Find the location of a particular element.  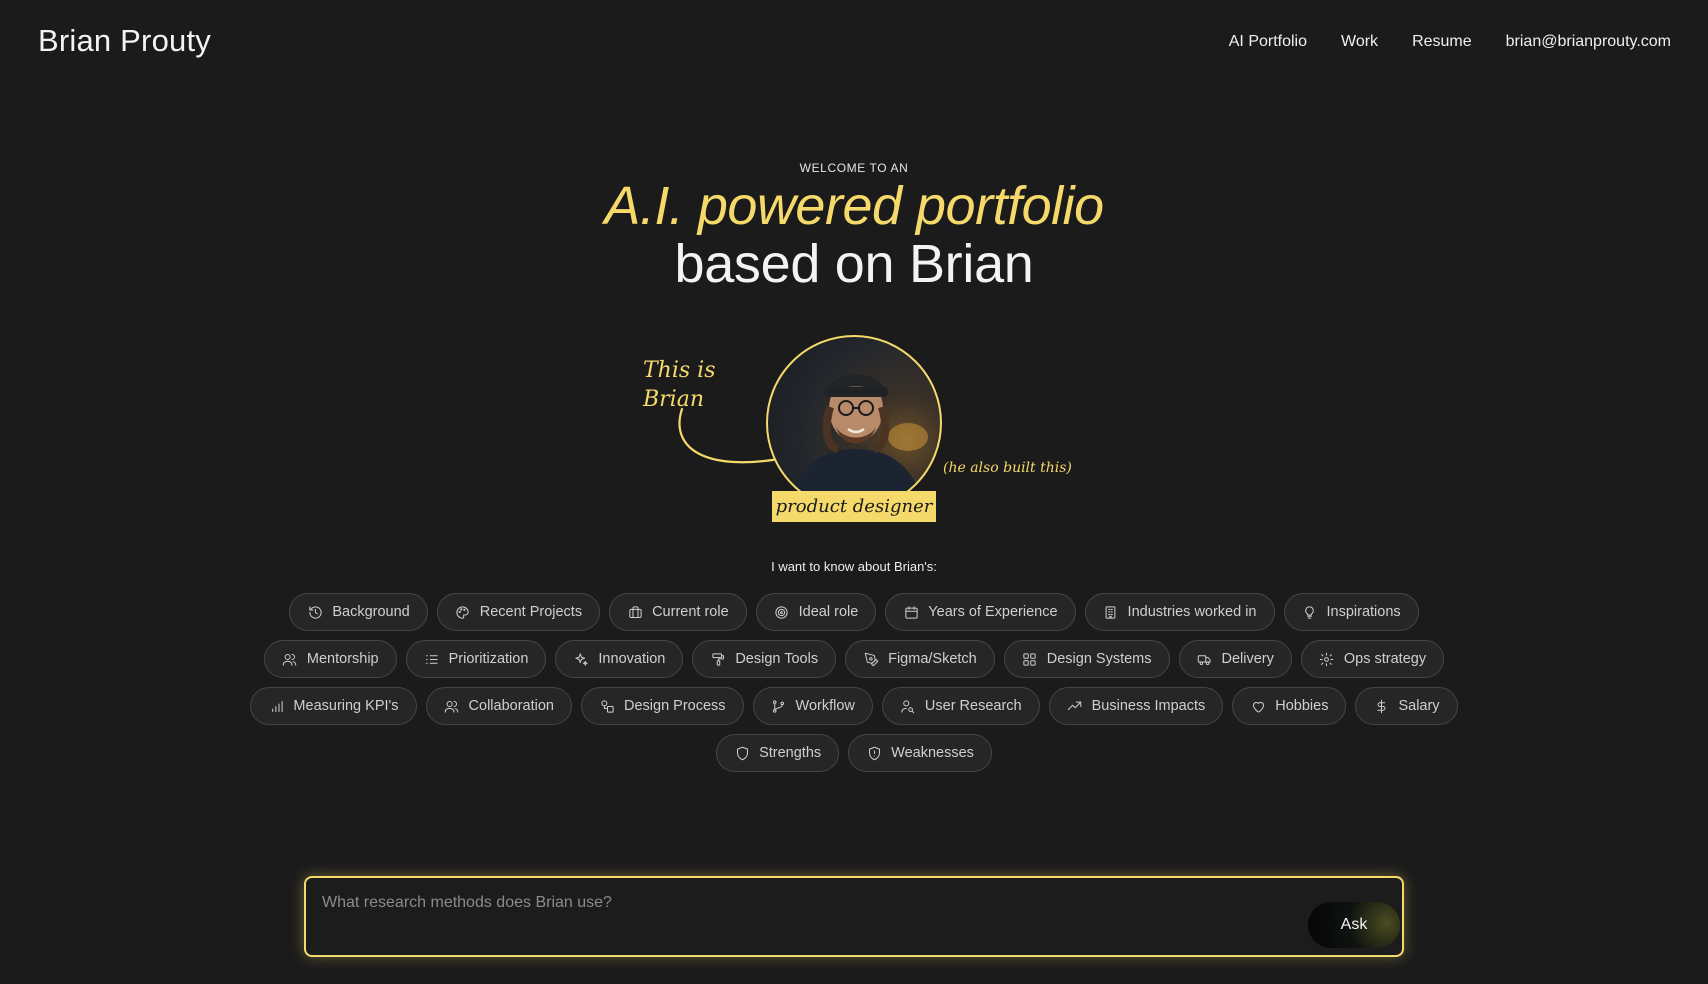

chip-label: Figma/Sketch is located at coordinates (932, 659).